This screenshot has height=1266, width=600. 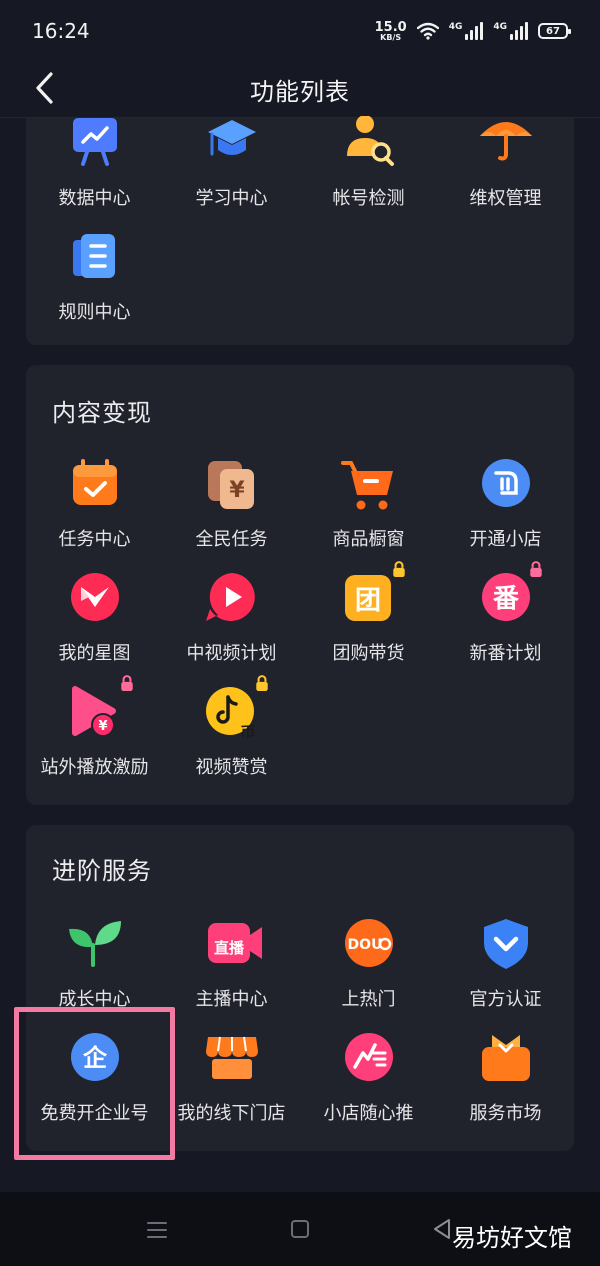 What do you see at coordinates (231, 167) in the screenshot?
I see `grid-item-learning-center: 学习中心` at bounding box center [231, 167].